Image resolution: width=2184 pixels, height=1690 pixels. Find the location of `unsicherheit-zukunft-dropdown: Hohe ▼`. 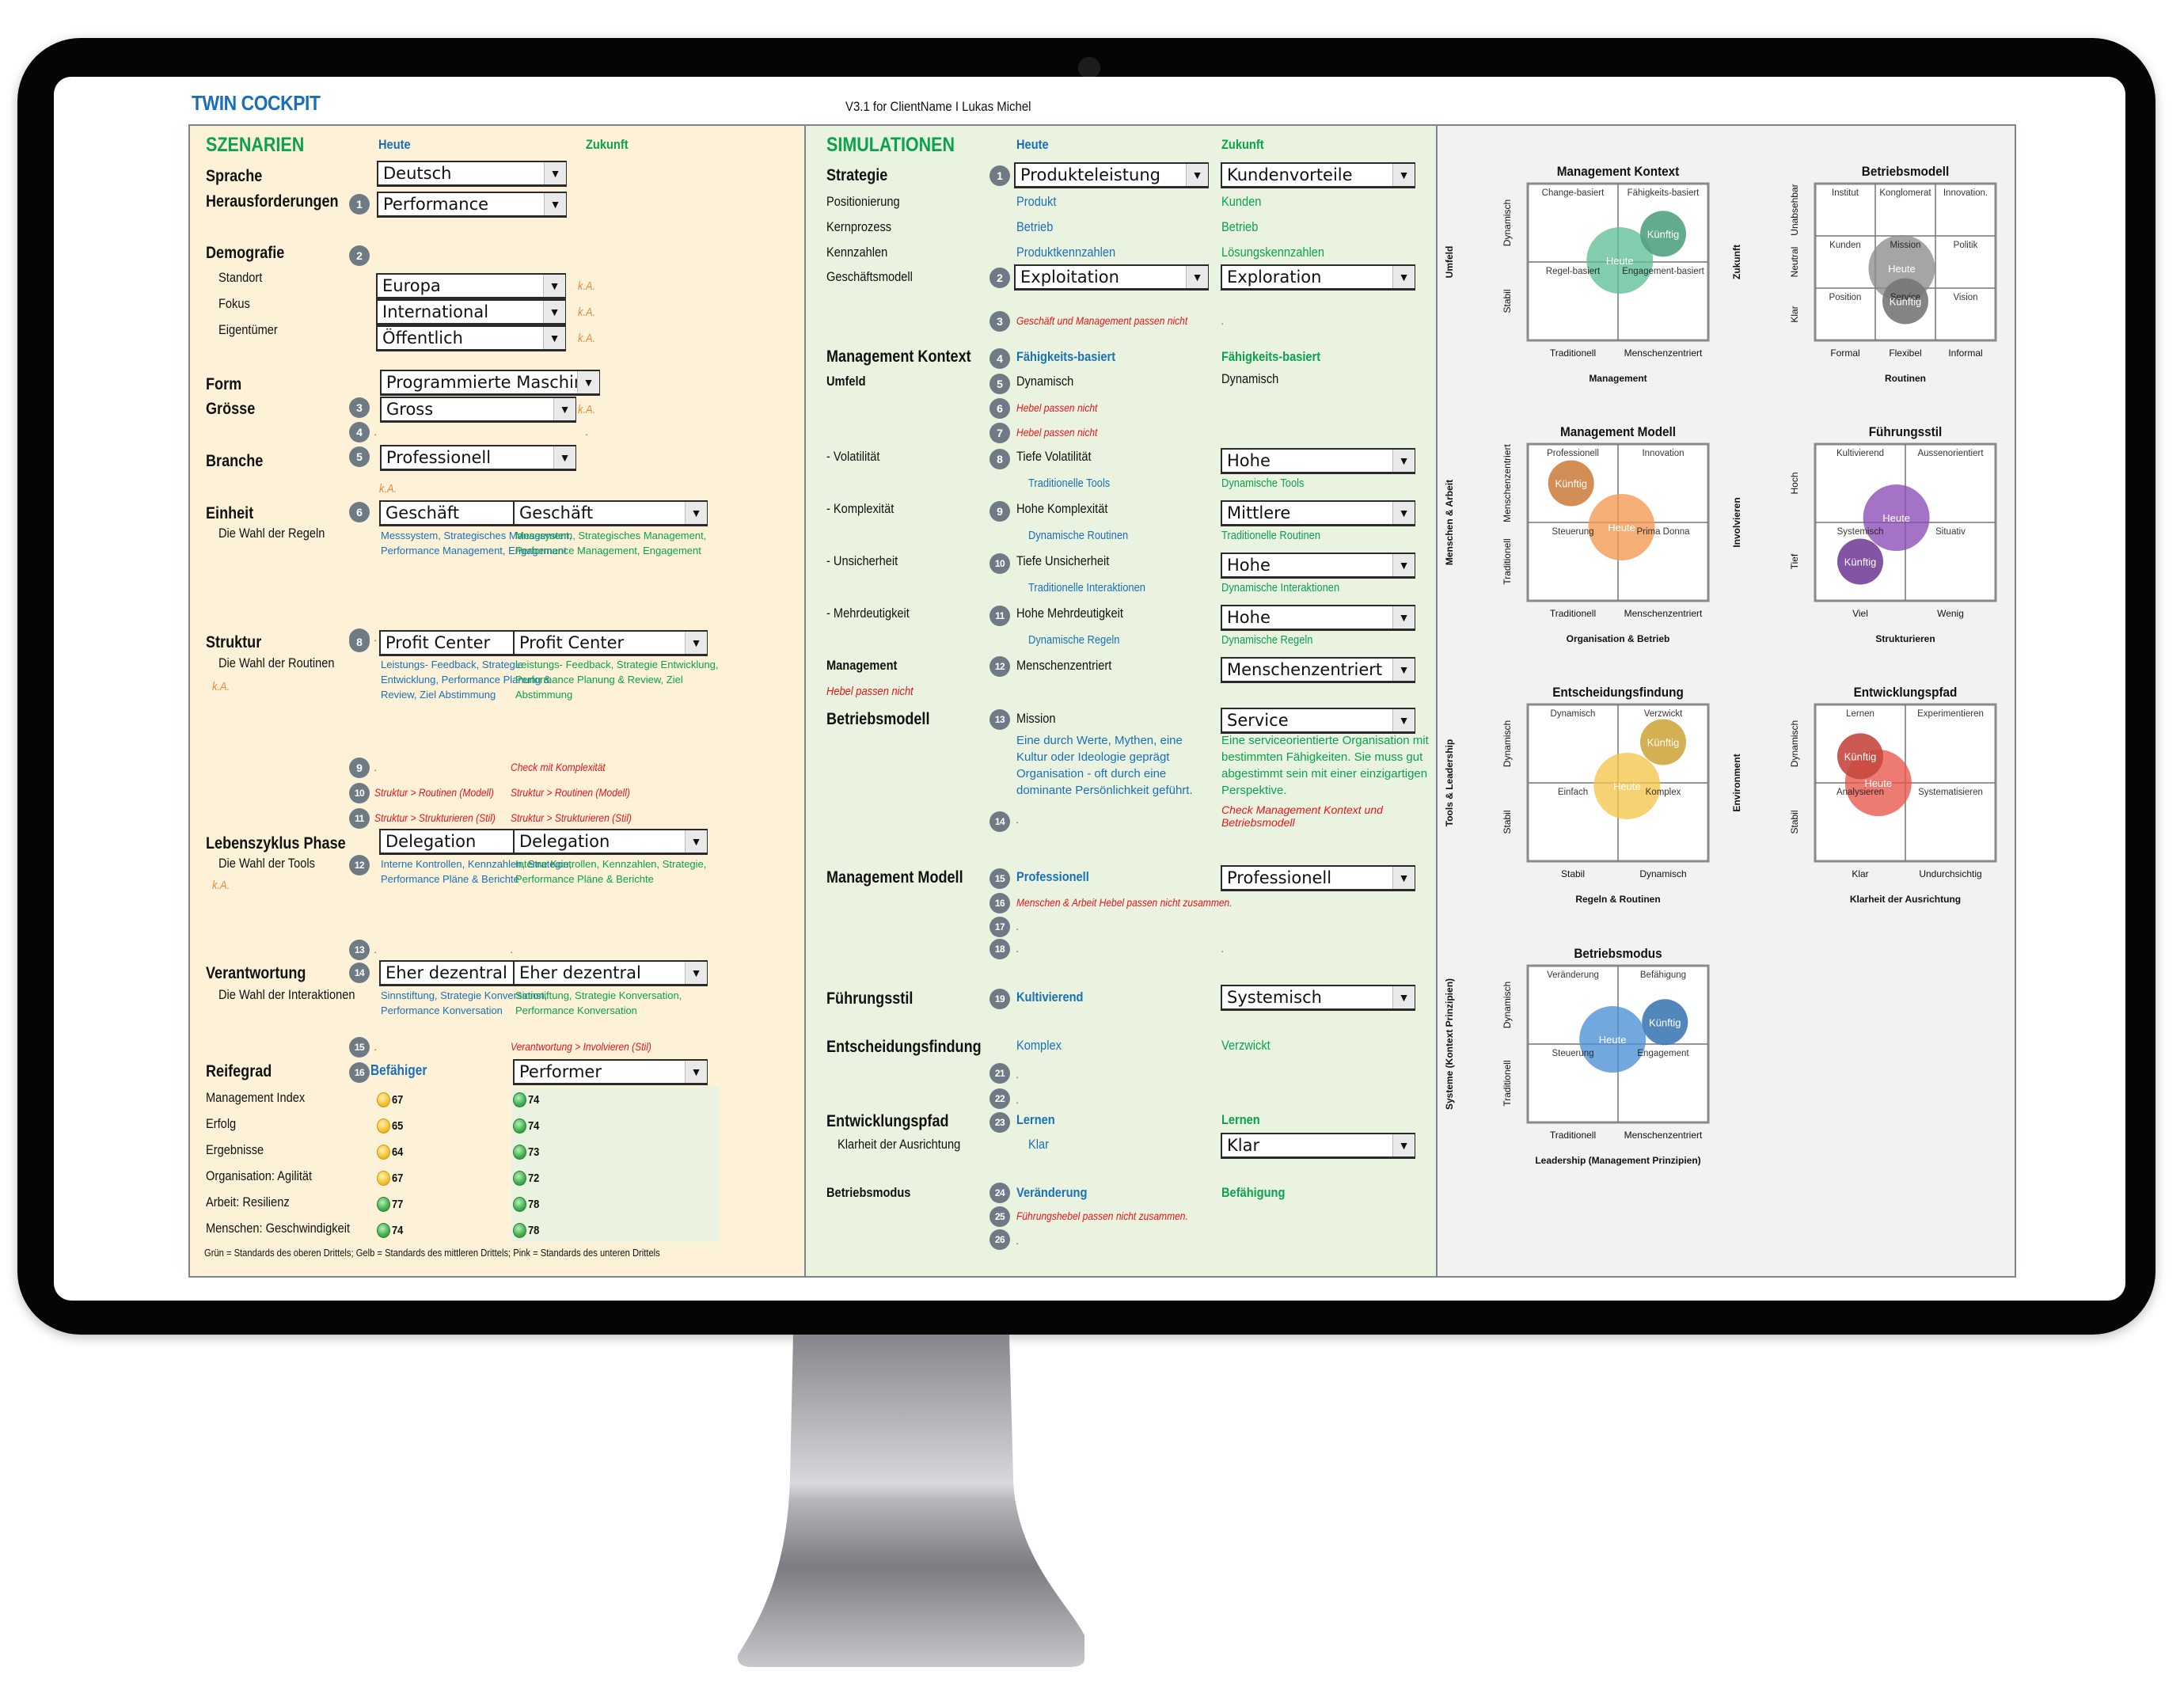

unsicherheit-zukunft-dropdown: Hohe ▼ is located at coordinates (1318, 566).